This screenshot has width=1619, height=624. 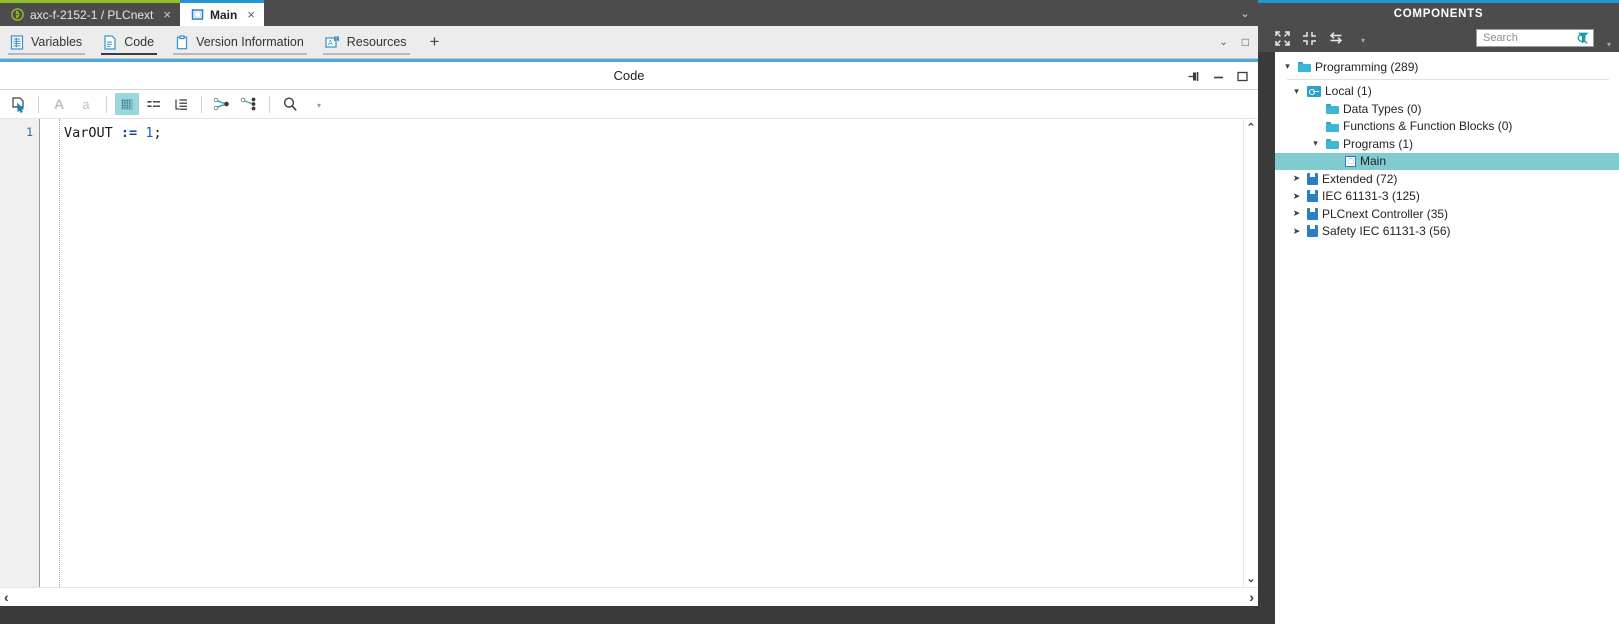 What do you see at coordinates (90, 13) in the screenshot?
I see `window-tab-project: axc-f-2152-1 / PLCnext ×` at bounding box center [90, 13].